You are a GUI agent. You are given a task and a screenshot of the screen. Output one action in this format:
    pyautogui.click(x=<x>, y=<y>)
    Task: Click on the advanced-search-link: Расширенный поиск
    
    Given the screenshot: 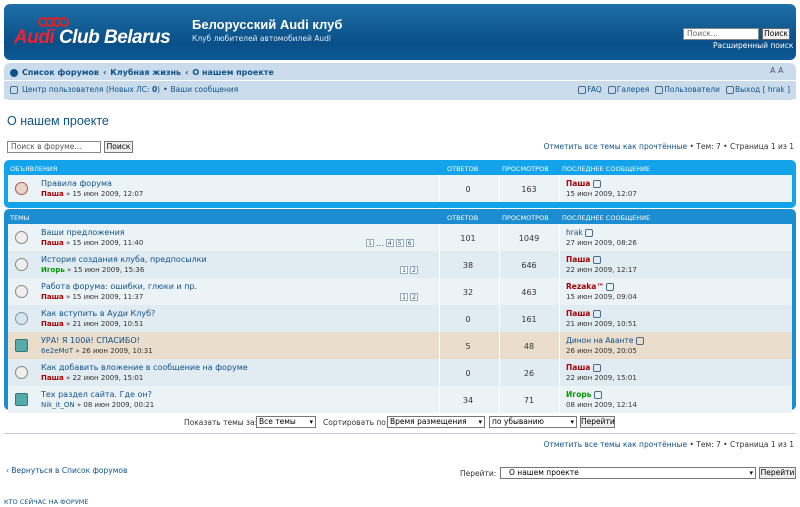 What is the action you would take?
    pyautogui.click(x=753, y=45)
    